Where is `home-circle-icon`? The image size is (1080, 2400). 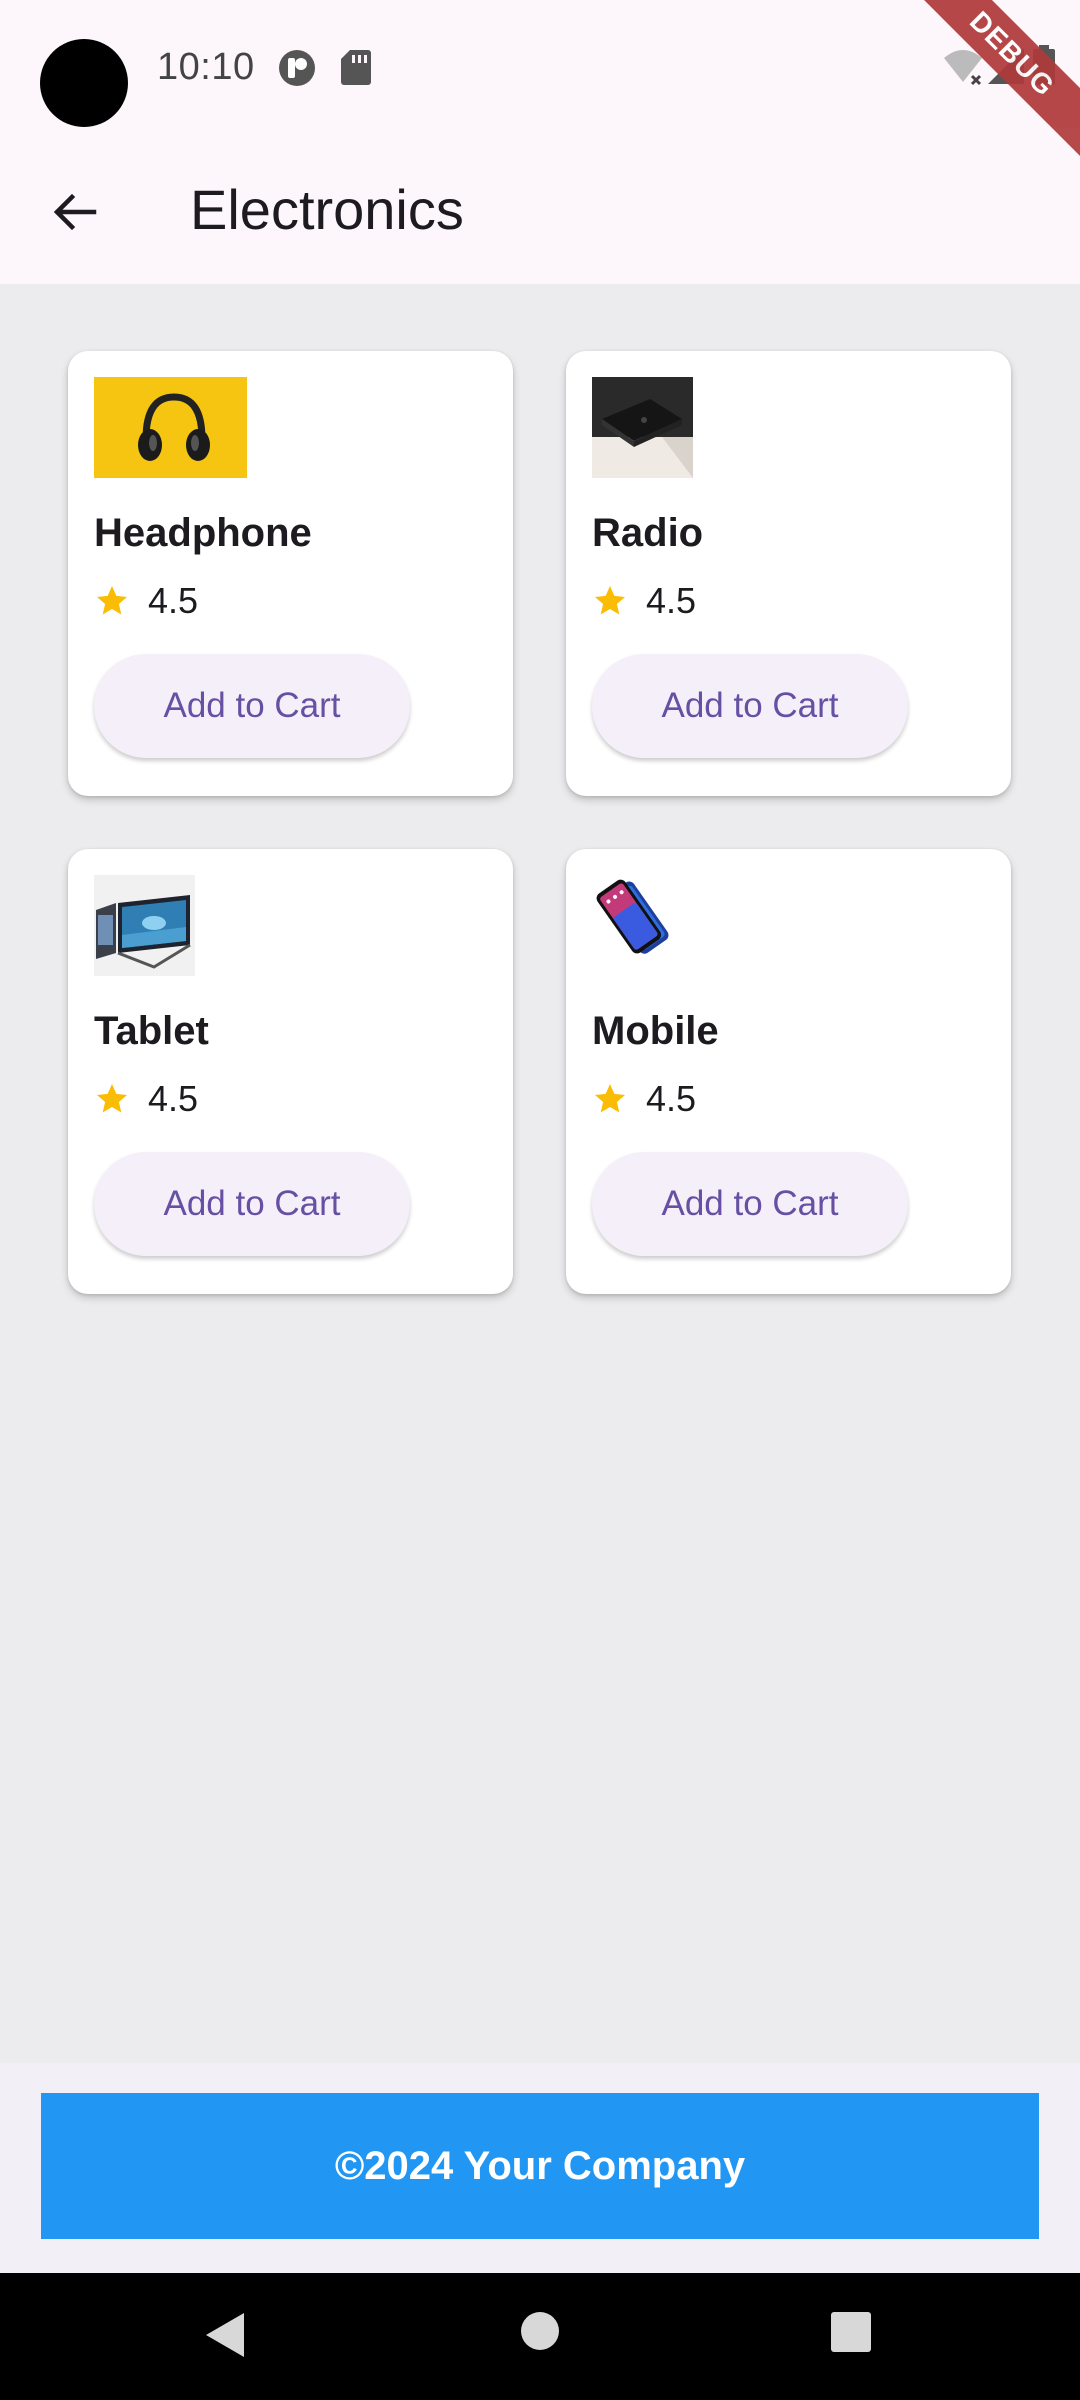
home-circle-icon is located at coordinates (540, 2331).